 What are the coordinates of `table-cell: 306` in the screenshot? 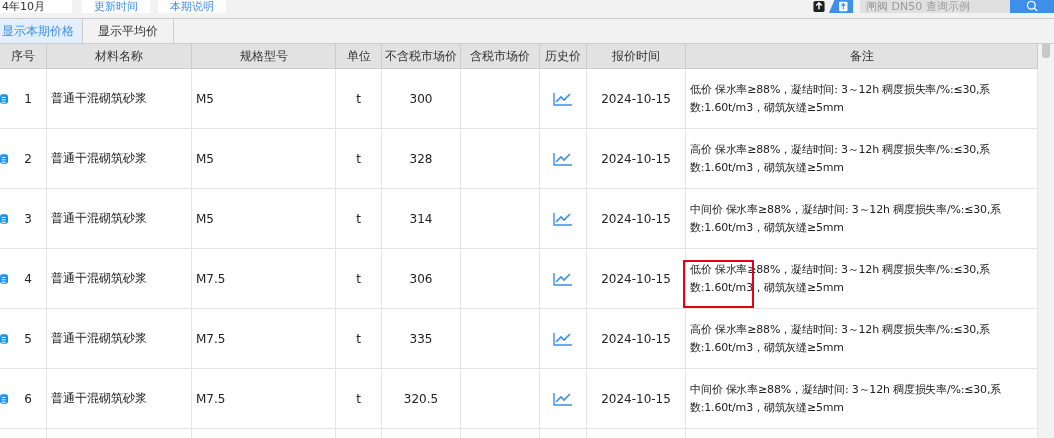 It's located at (421, 278).